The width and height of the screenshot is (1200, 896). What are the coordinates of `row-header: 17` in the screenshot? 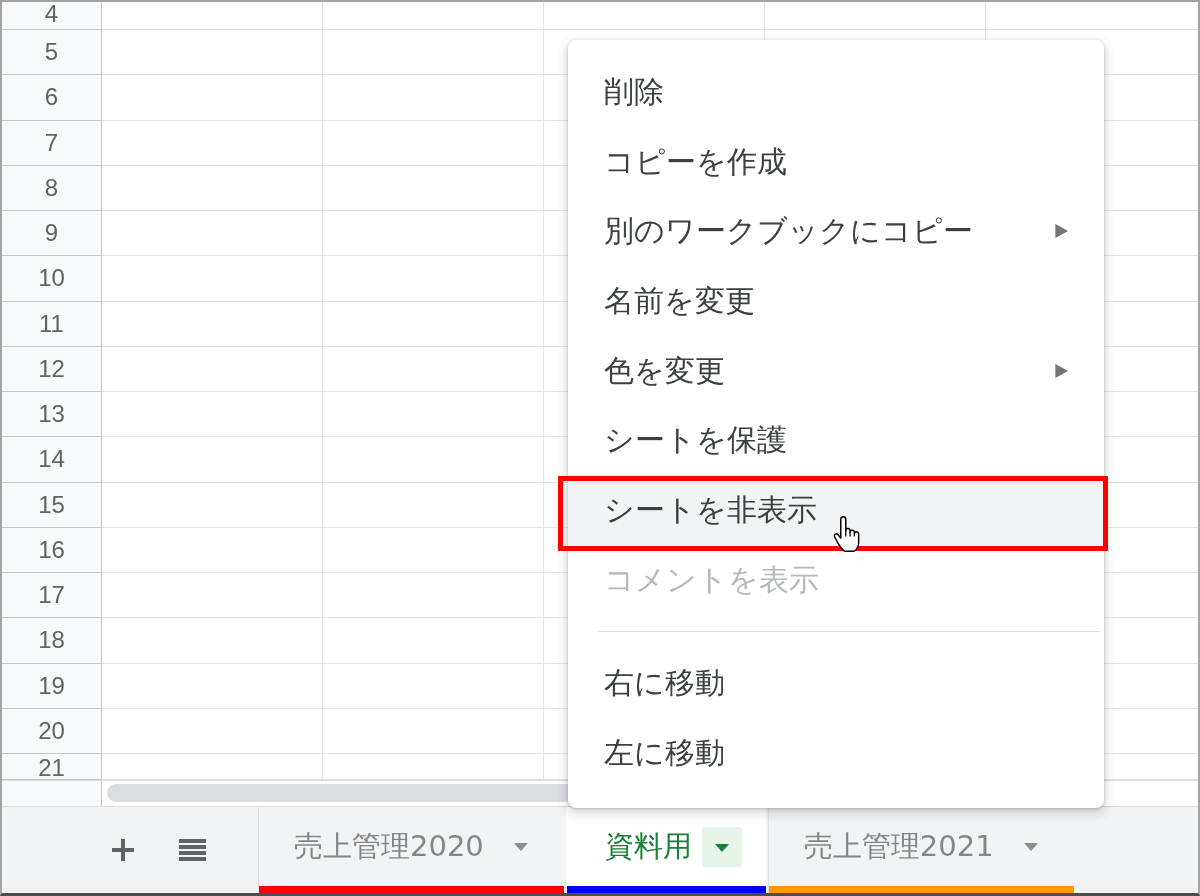 It's located at (52, 596).